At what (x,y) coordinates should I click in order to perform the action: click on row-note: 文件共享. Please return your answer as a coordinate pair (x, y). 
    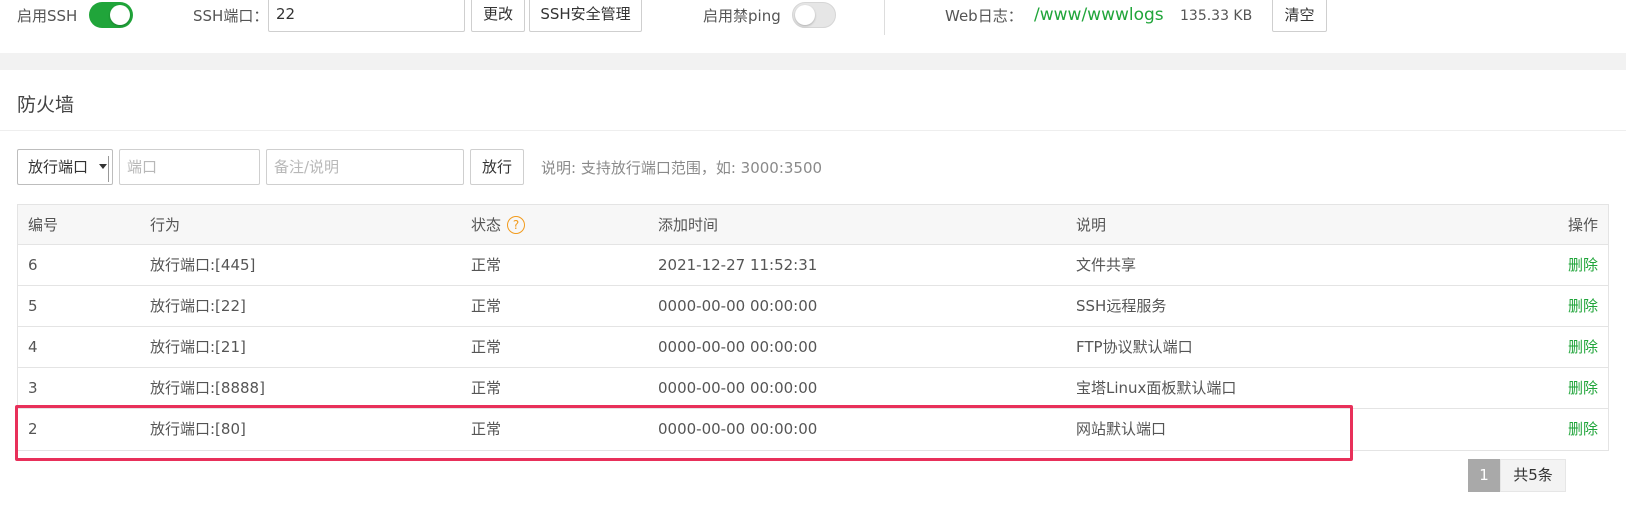
    Looking at the image, I should click on (1106, 265).